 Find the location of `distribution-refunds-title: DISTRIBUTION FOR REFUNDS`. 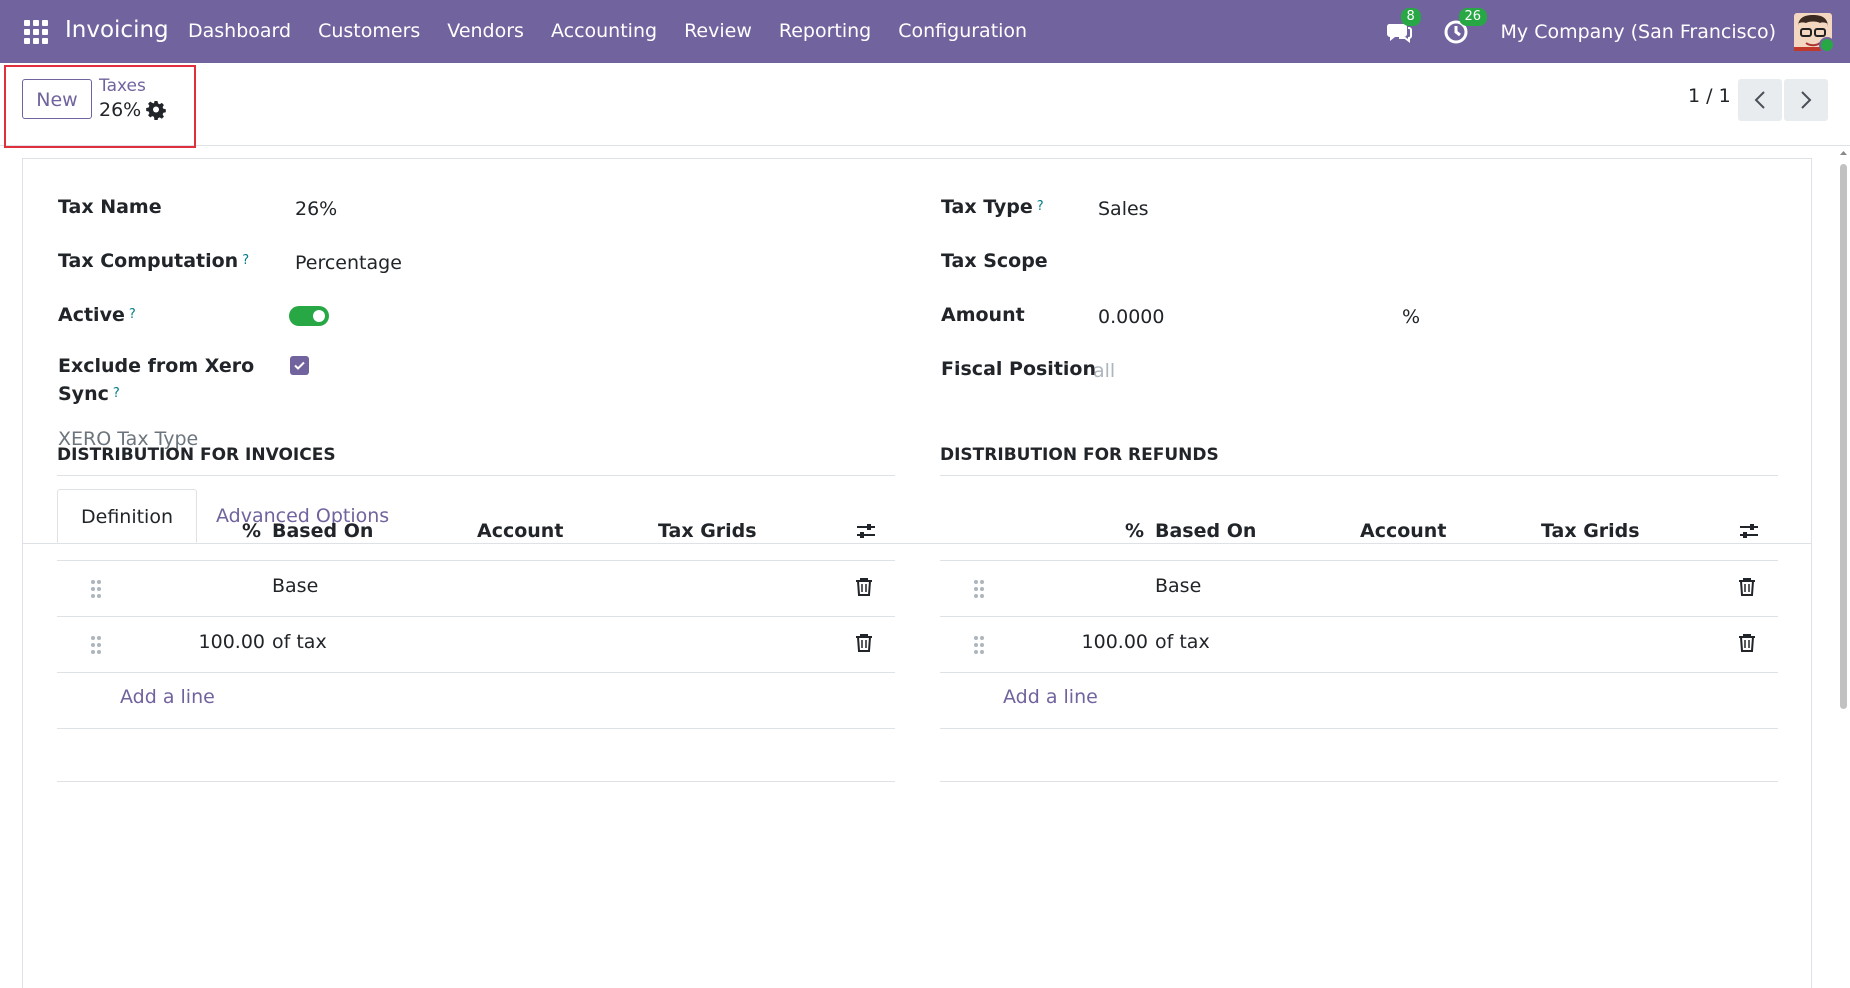

distribution-refunds-title: DISTRIBUTION FOR REFUNDS is located at coordinates (1359, 458).